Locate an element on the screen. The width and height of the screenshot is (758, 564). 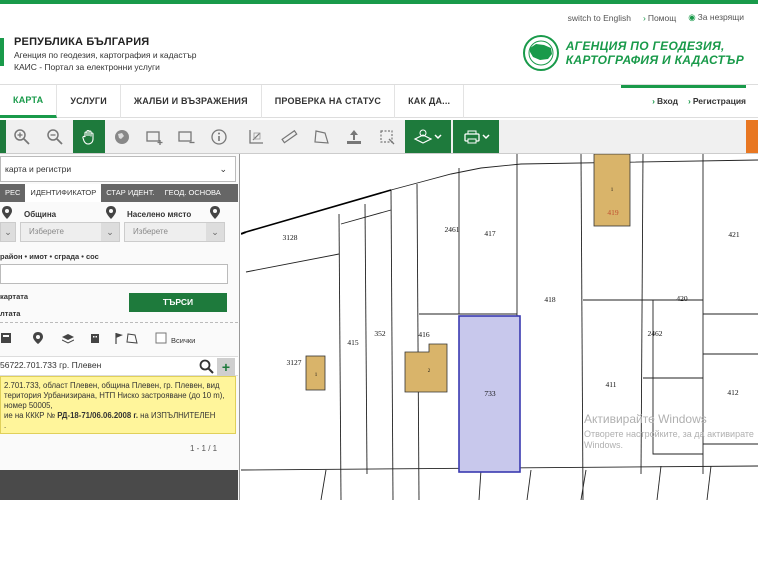
upload-button is located at coordinates (354, 137).